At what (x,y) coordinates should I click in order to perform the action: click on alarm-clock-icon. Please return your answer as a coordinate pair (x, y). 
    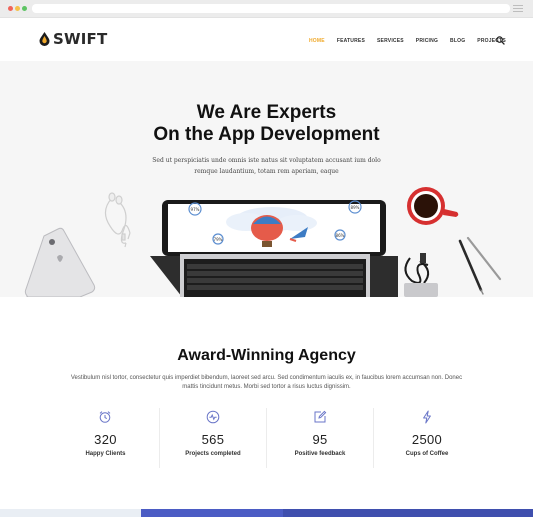
    Looking at the image, I should click on (105, 417).